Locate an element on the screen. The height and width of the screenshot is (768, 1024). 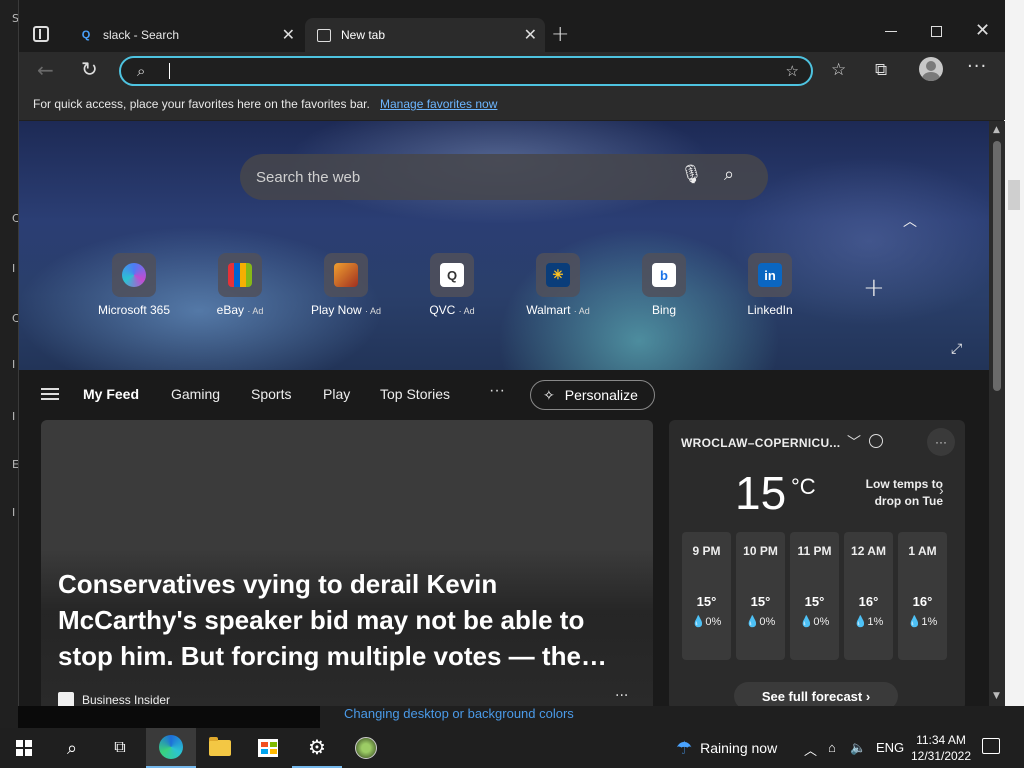
tile-label: eBay is located at coordinates (230, 310).